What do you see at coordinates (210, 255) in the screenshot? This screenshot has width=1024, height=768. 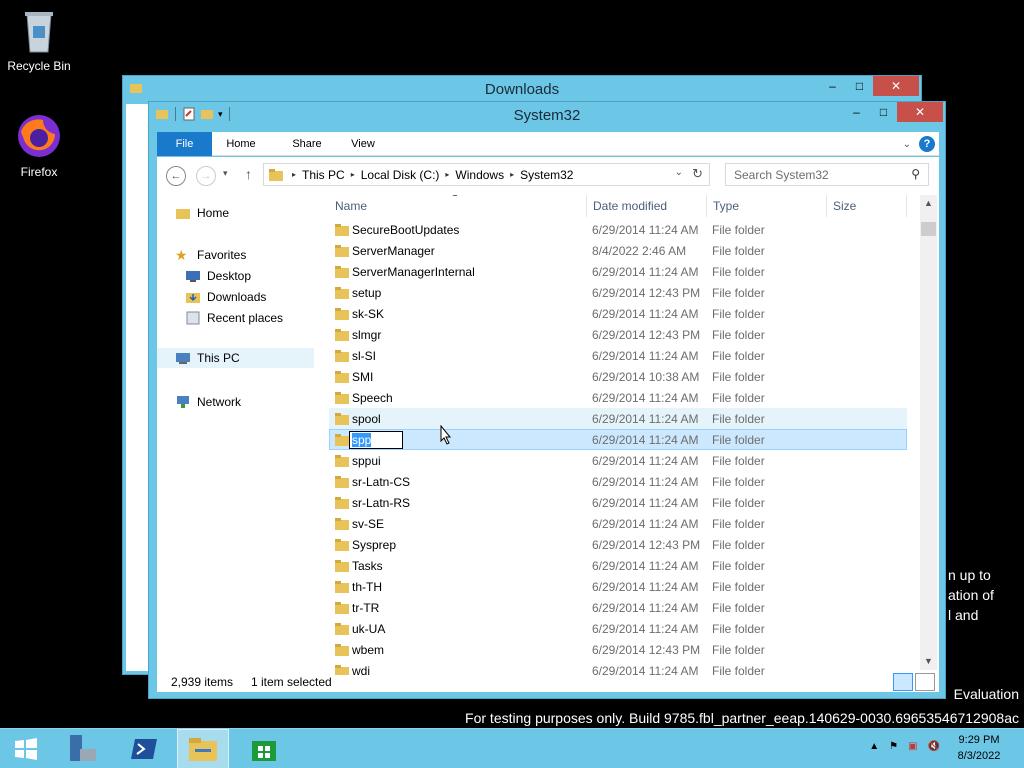 I see `nav-item-favorites: ★ Favorites` at bounding box center [210, 255].